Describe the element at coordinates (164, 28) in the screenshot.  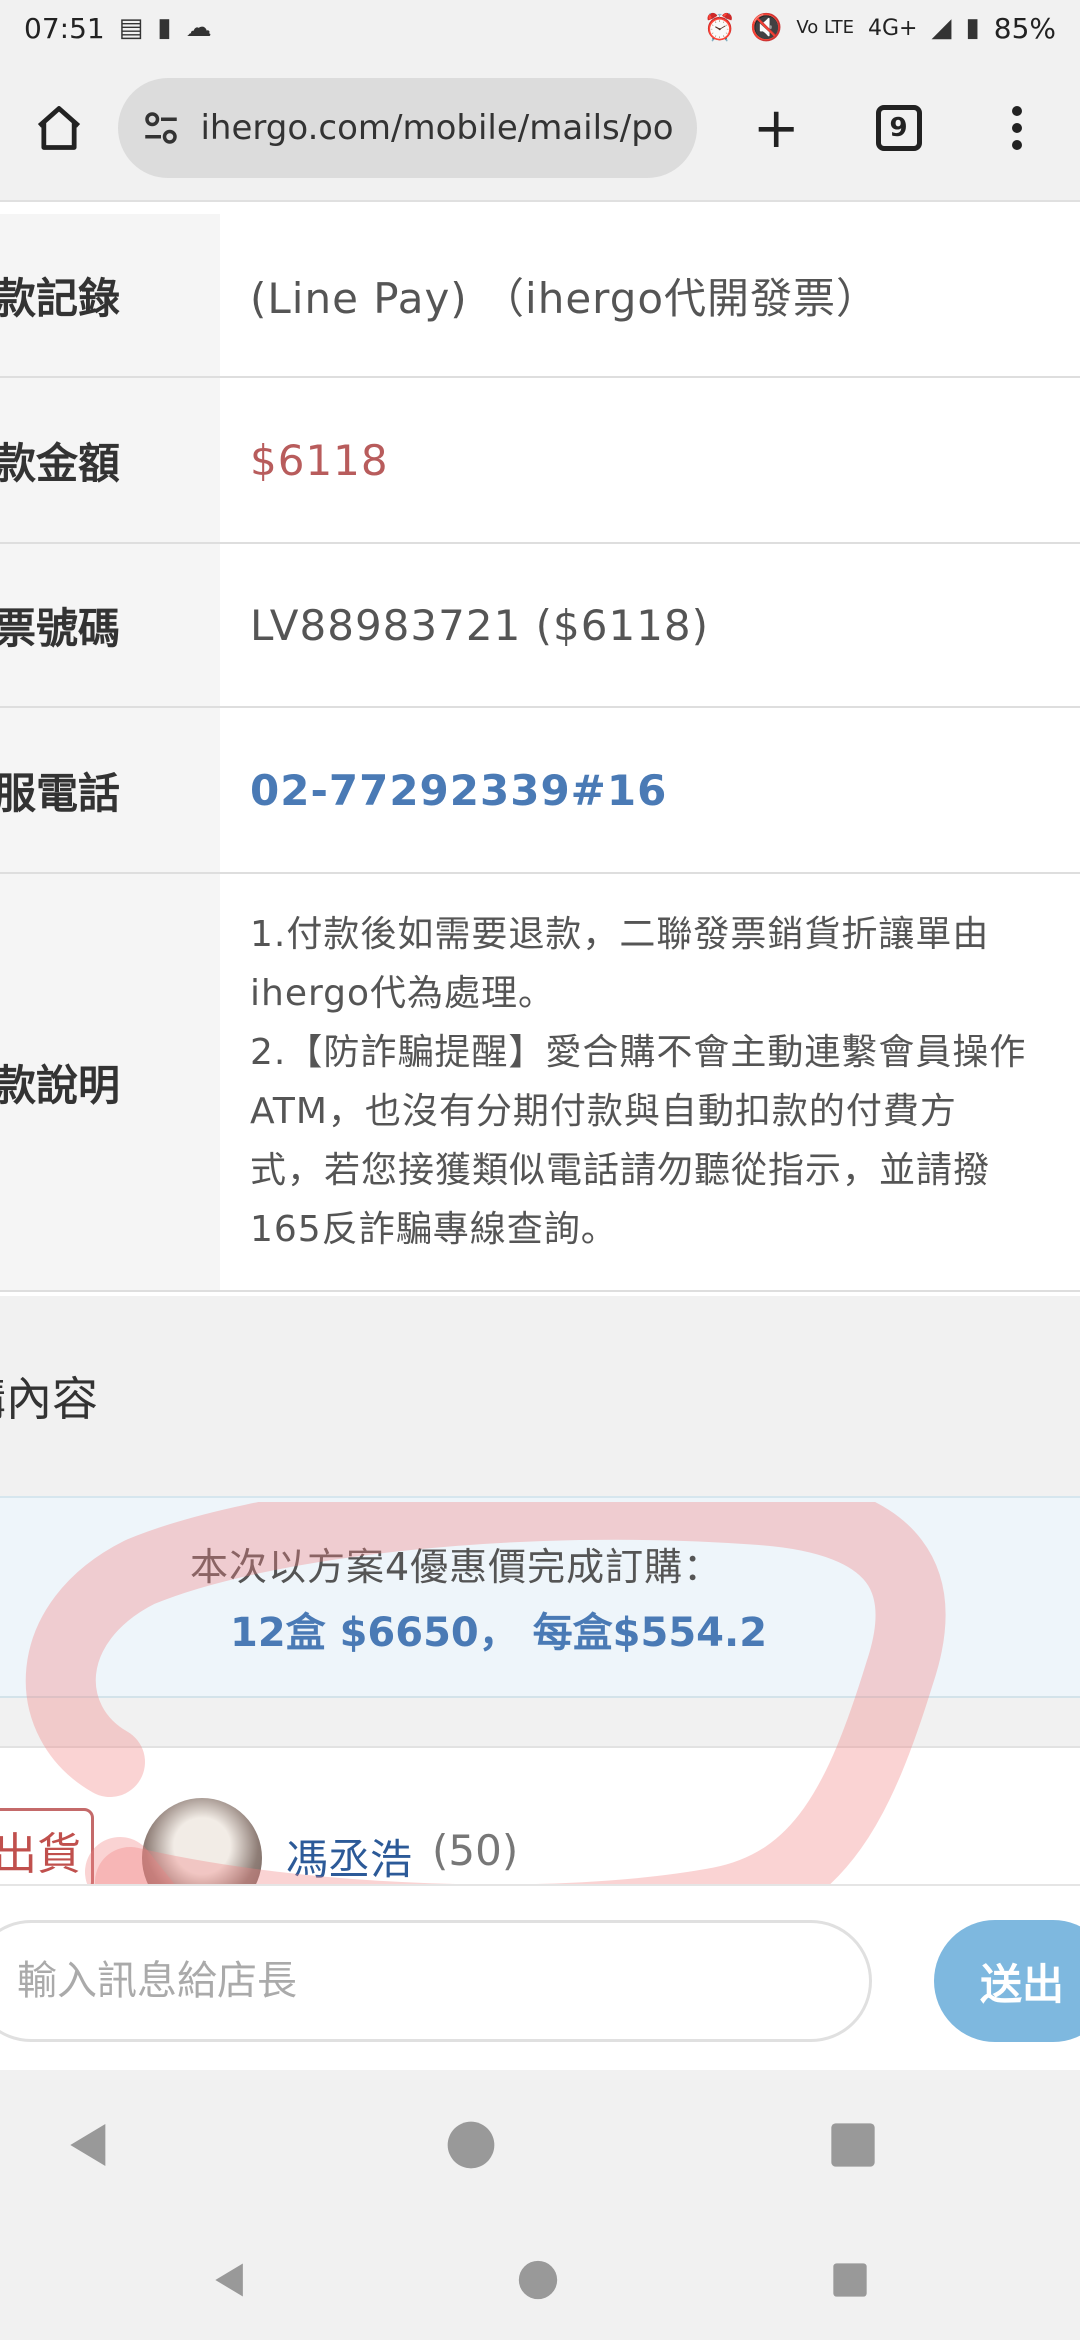
I see `sd-card-icon: ▮` at that location.